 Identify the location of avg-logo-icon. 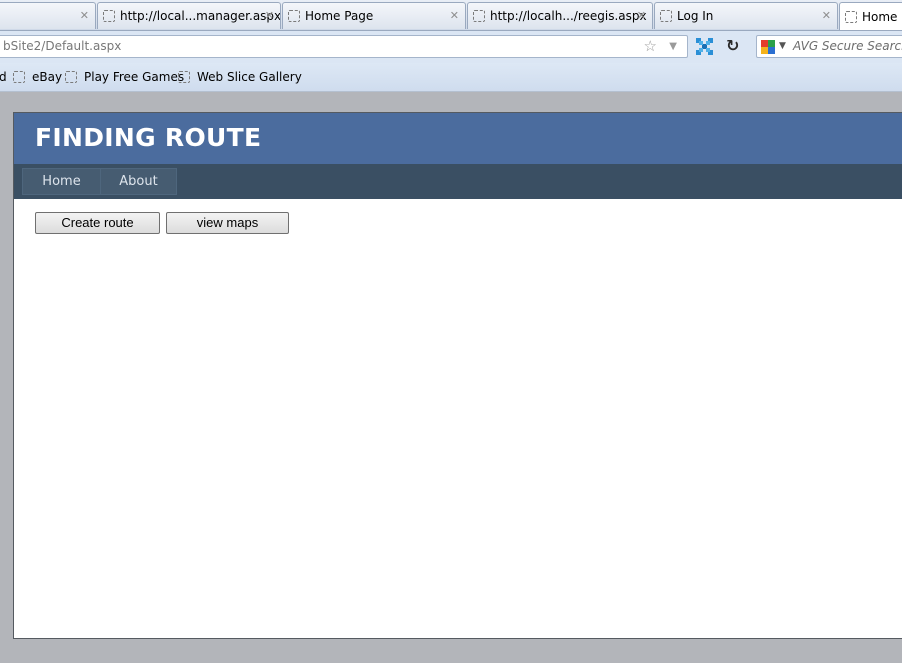
(768, 47).